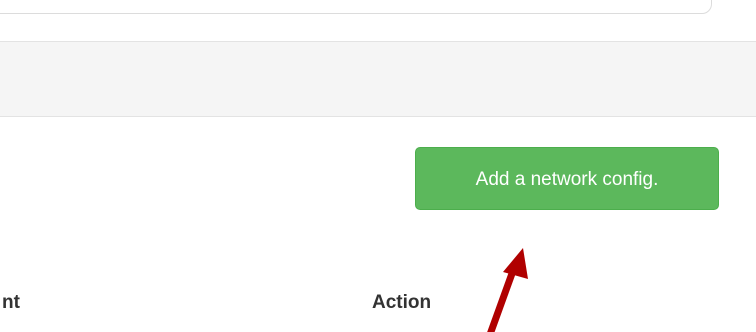 The height and width of the screenshot is (332, 756). Describe the element at coordinates (356, 7) in the screenshot. I see `panel-box` at that location.